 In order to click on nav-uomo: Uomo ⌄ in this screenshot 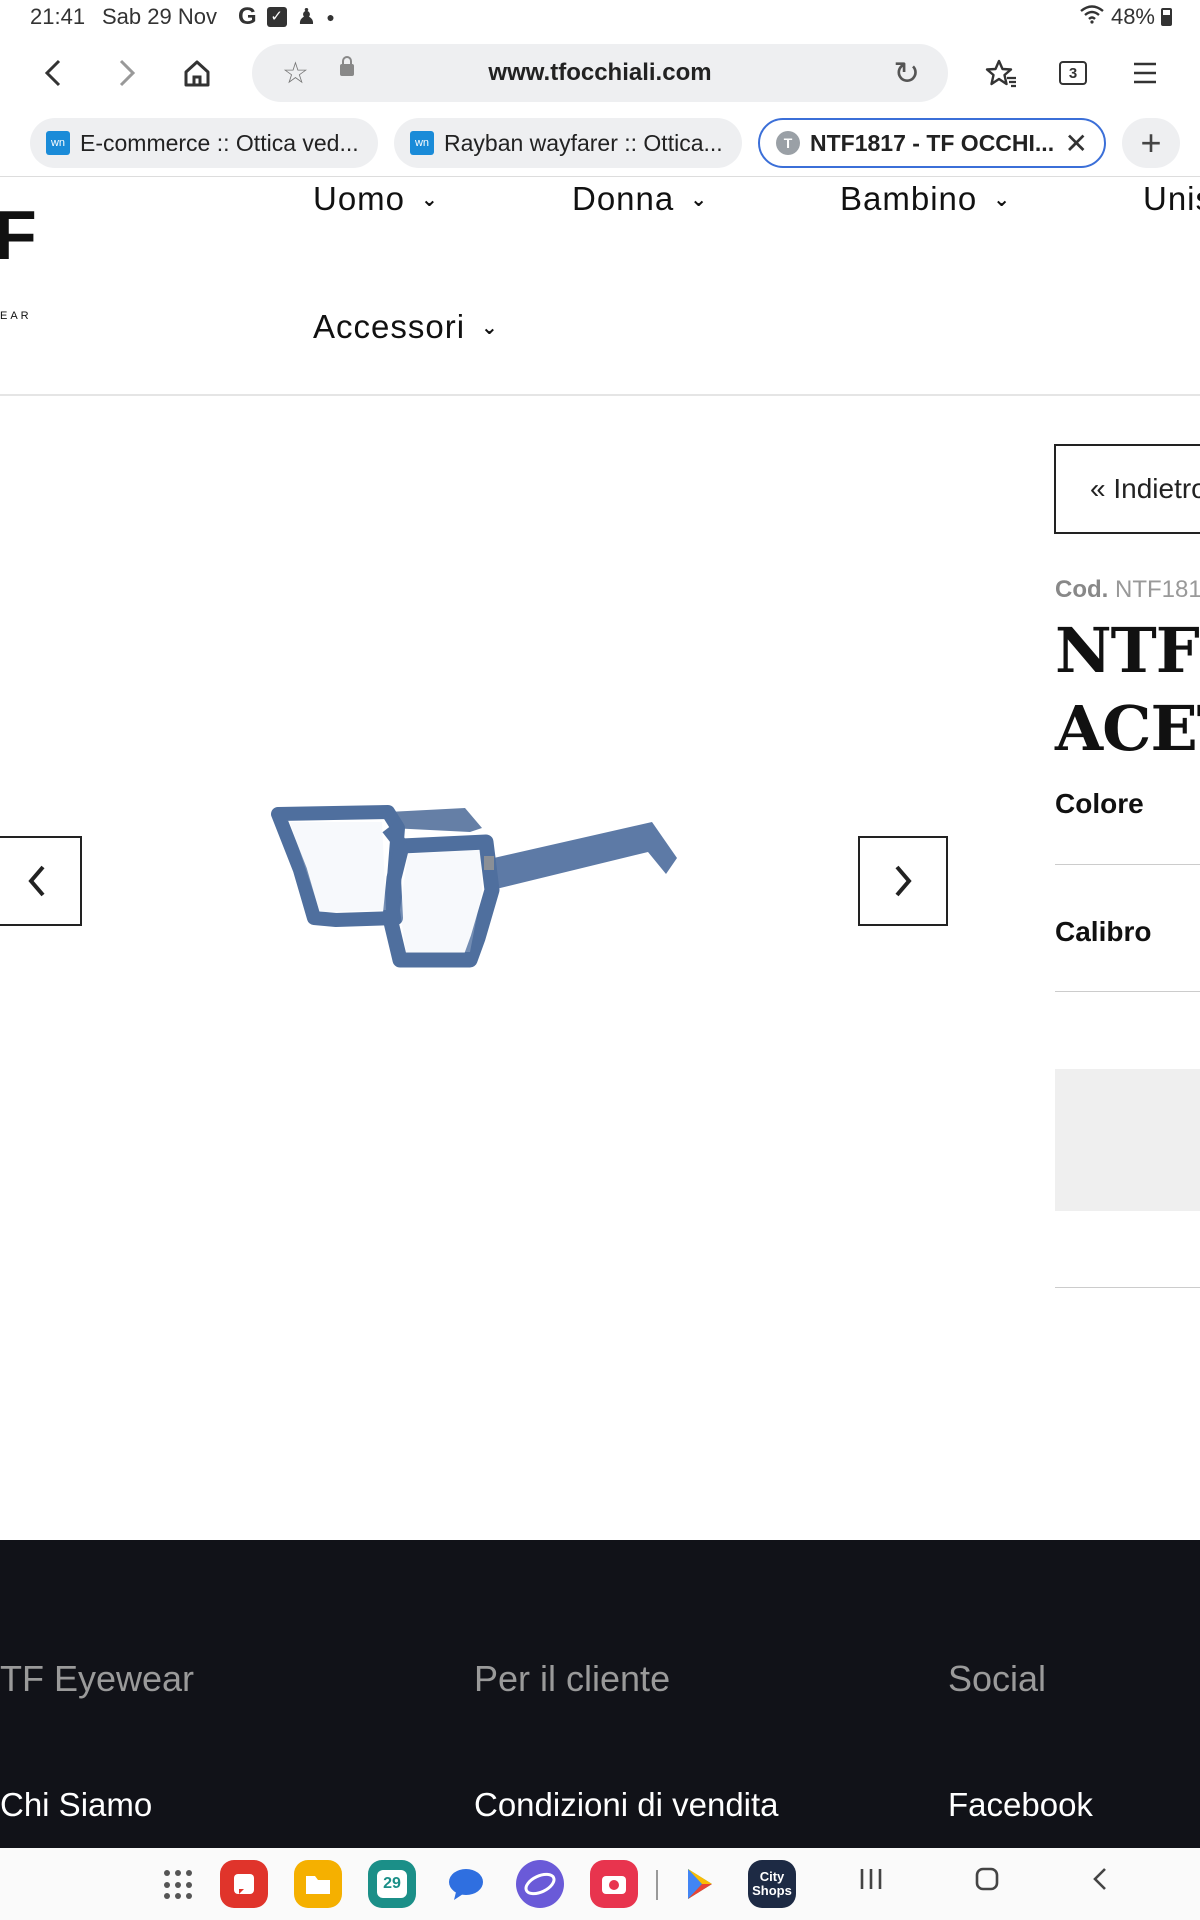, I will do `click(376, 199)`.